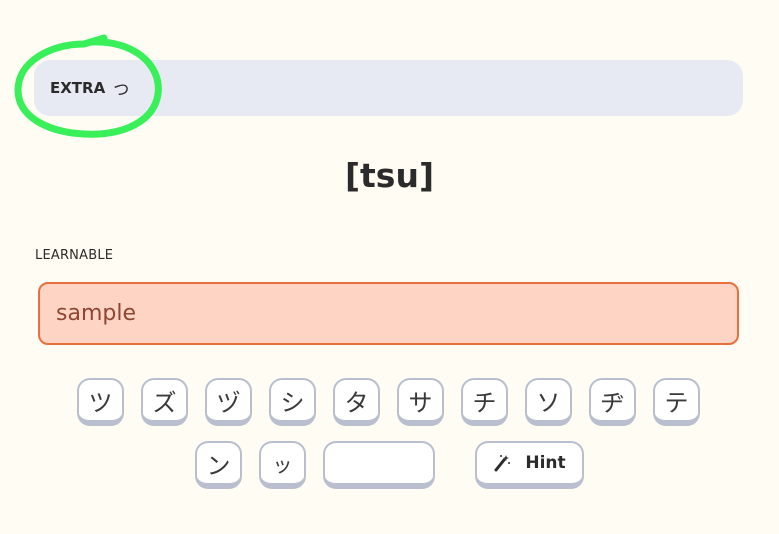  Describe the element at coordinates (389, 403) in the screenshot. I see `keyboard-row-1: ツ ズ ヅ シ タ サ チ ソ ヂ テ` at that location.